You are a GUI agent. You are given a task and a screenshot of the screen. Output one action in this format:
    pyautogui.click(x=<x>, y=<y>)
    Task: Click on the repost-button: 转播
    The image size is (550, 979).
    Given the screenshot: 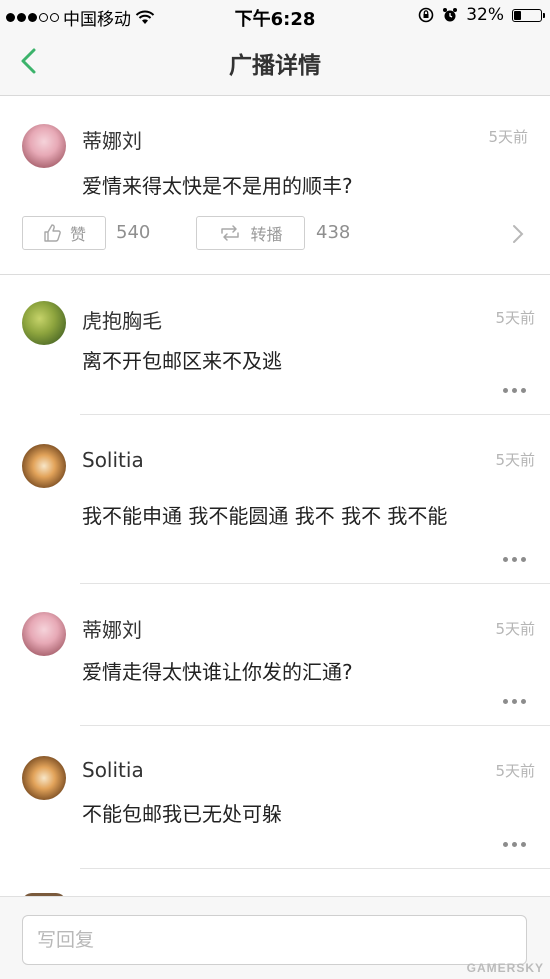 What is the action you would take?
    pyautogui.click(x=250, y=233)
    